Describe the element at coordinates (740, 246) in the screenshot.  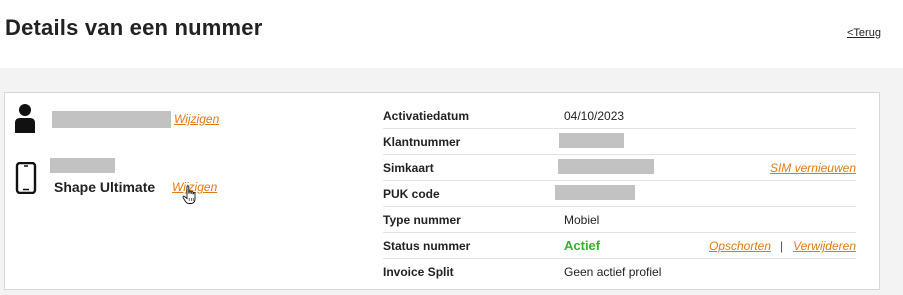
I see `suspend-link: Opschorten` at that location.